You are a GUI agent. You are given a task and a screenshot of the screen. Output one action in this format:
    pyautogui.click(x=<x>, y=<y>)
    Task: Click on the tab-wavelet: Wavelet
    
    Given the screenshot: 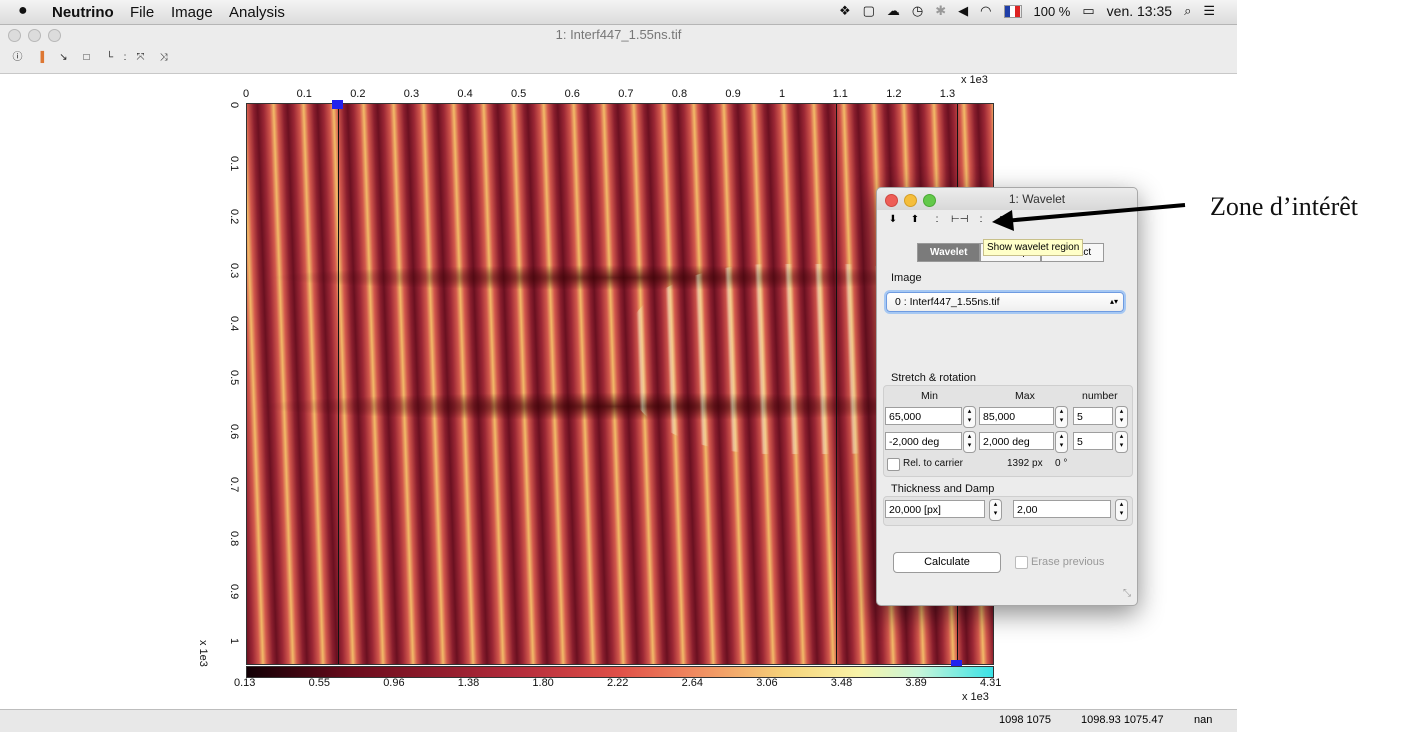 What is the action you would take?
    pyautogui.click(x=949, y=252)
    